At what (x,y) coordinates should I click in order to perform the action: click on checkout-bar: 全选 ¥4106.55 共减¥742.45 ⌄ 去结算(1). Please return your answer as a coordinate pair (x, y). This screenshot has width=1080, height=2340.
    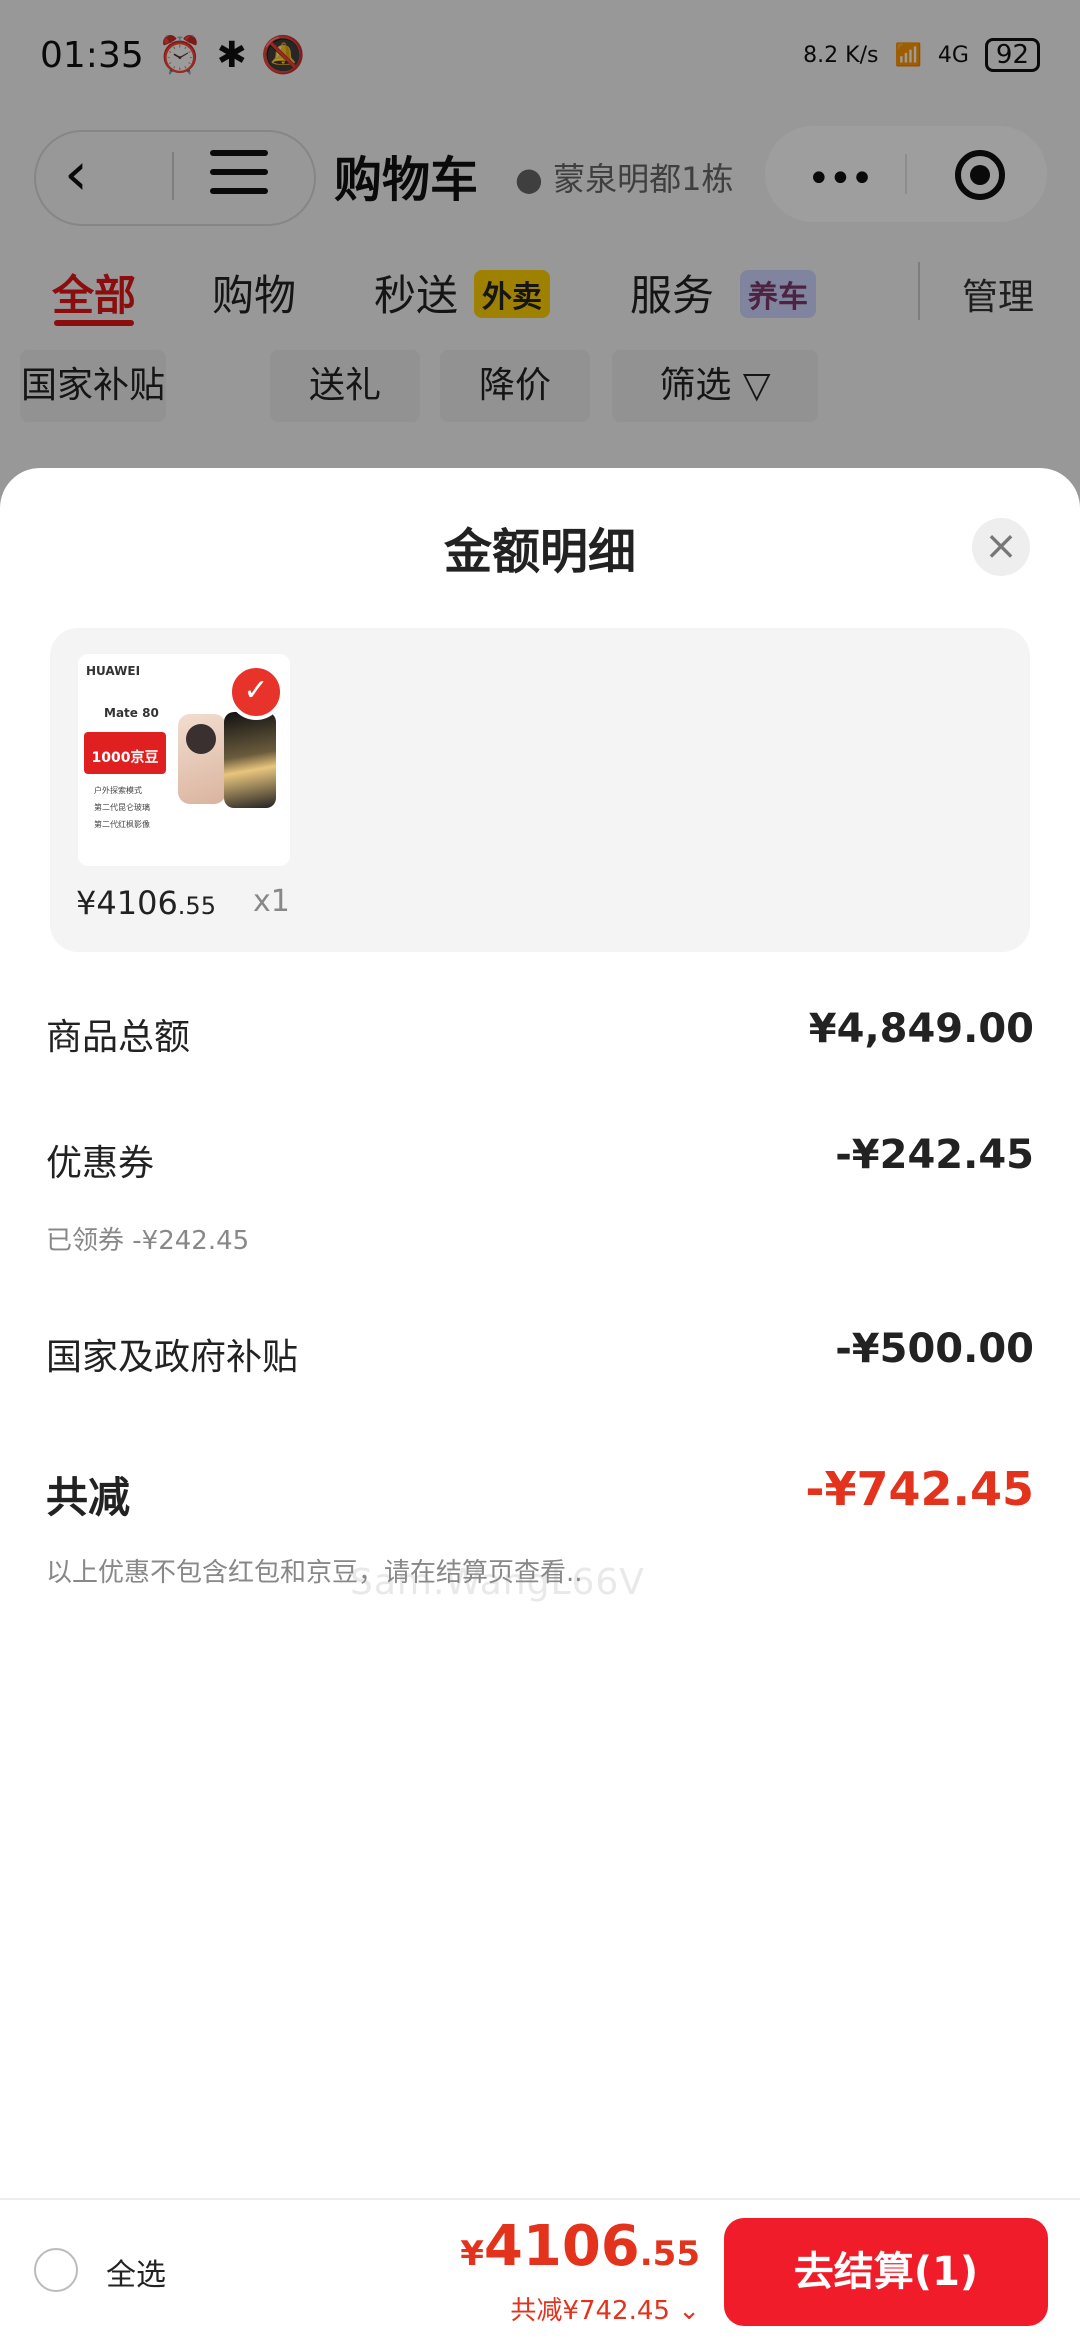
    Looking at the image, I should click on (540, 2269).